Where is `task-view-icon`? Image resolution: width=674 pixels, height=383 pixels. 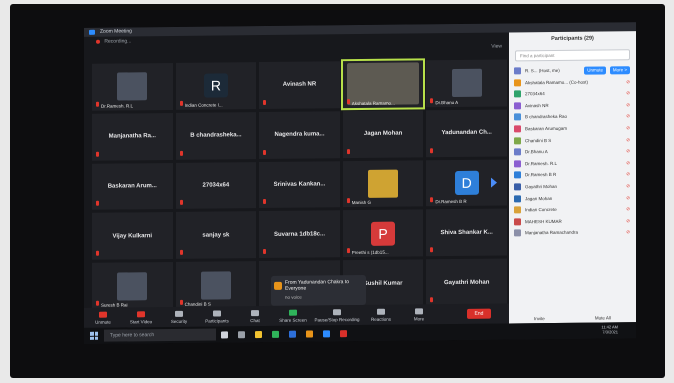
task-view-icon is located at coordinates (241, 334).